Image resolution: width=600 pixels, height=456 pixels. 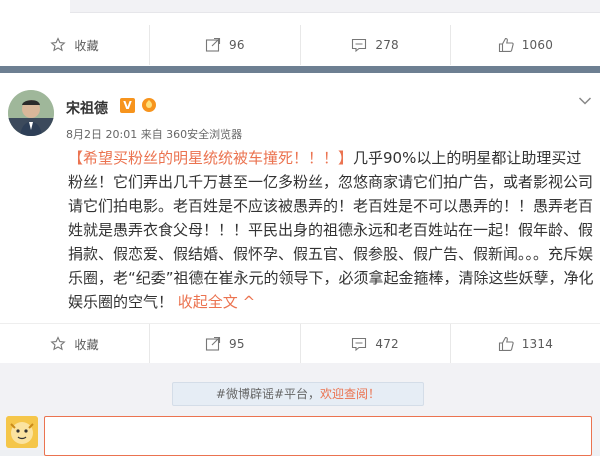 I want to click on post-meta: 8月2日 20:01 来自 360安全浏览器, so click(x=154, y=134).